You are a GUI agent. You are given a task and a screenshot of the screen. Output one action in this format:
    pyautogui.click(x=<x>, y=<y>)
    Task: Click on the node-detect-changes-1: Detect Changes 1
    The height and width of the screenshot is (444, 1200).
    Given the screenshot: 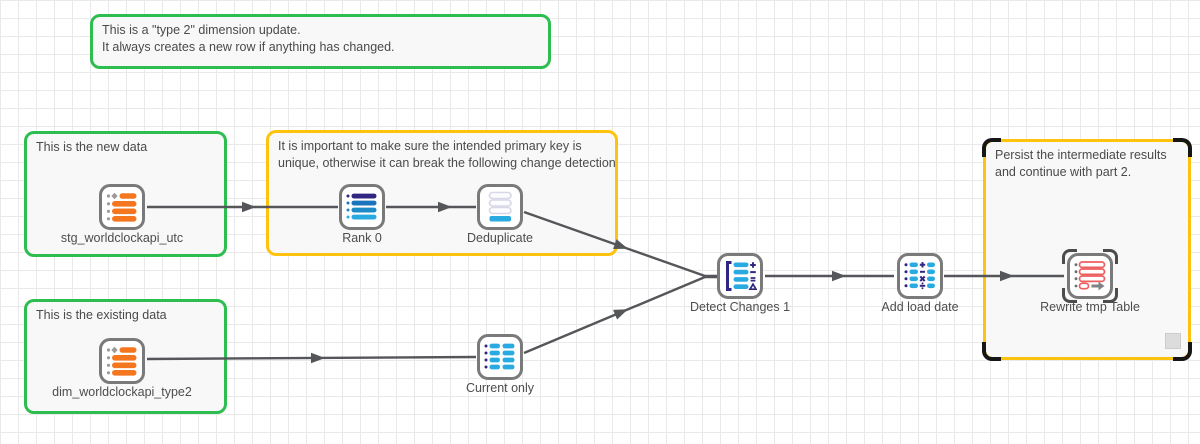 What is the action you would take?
    pyautogui.click(x=740, y=283)
    